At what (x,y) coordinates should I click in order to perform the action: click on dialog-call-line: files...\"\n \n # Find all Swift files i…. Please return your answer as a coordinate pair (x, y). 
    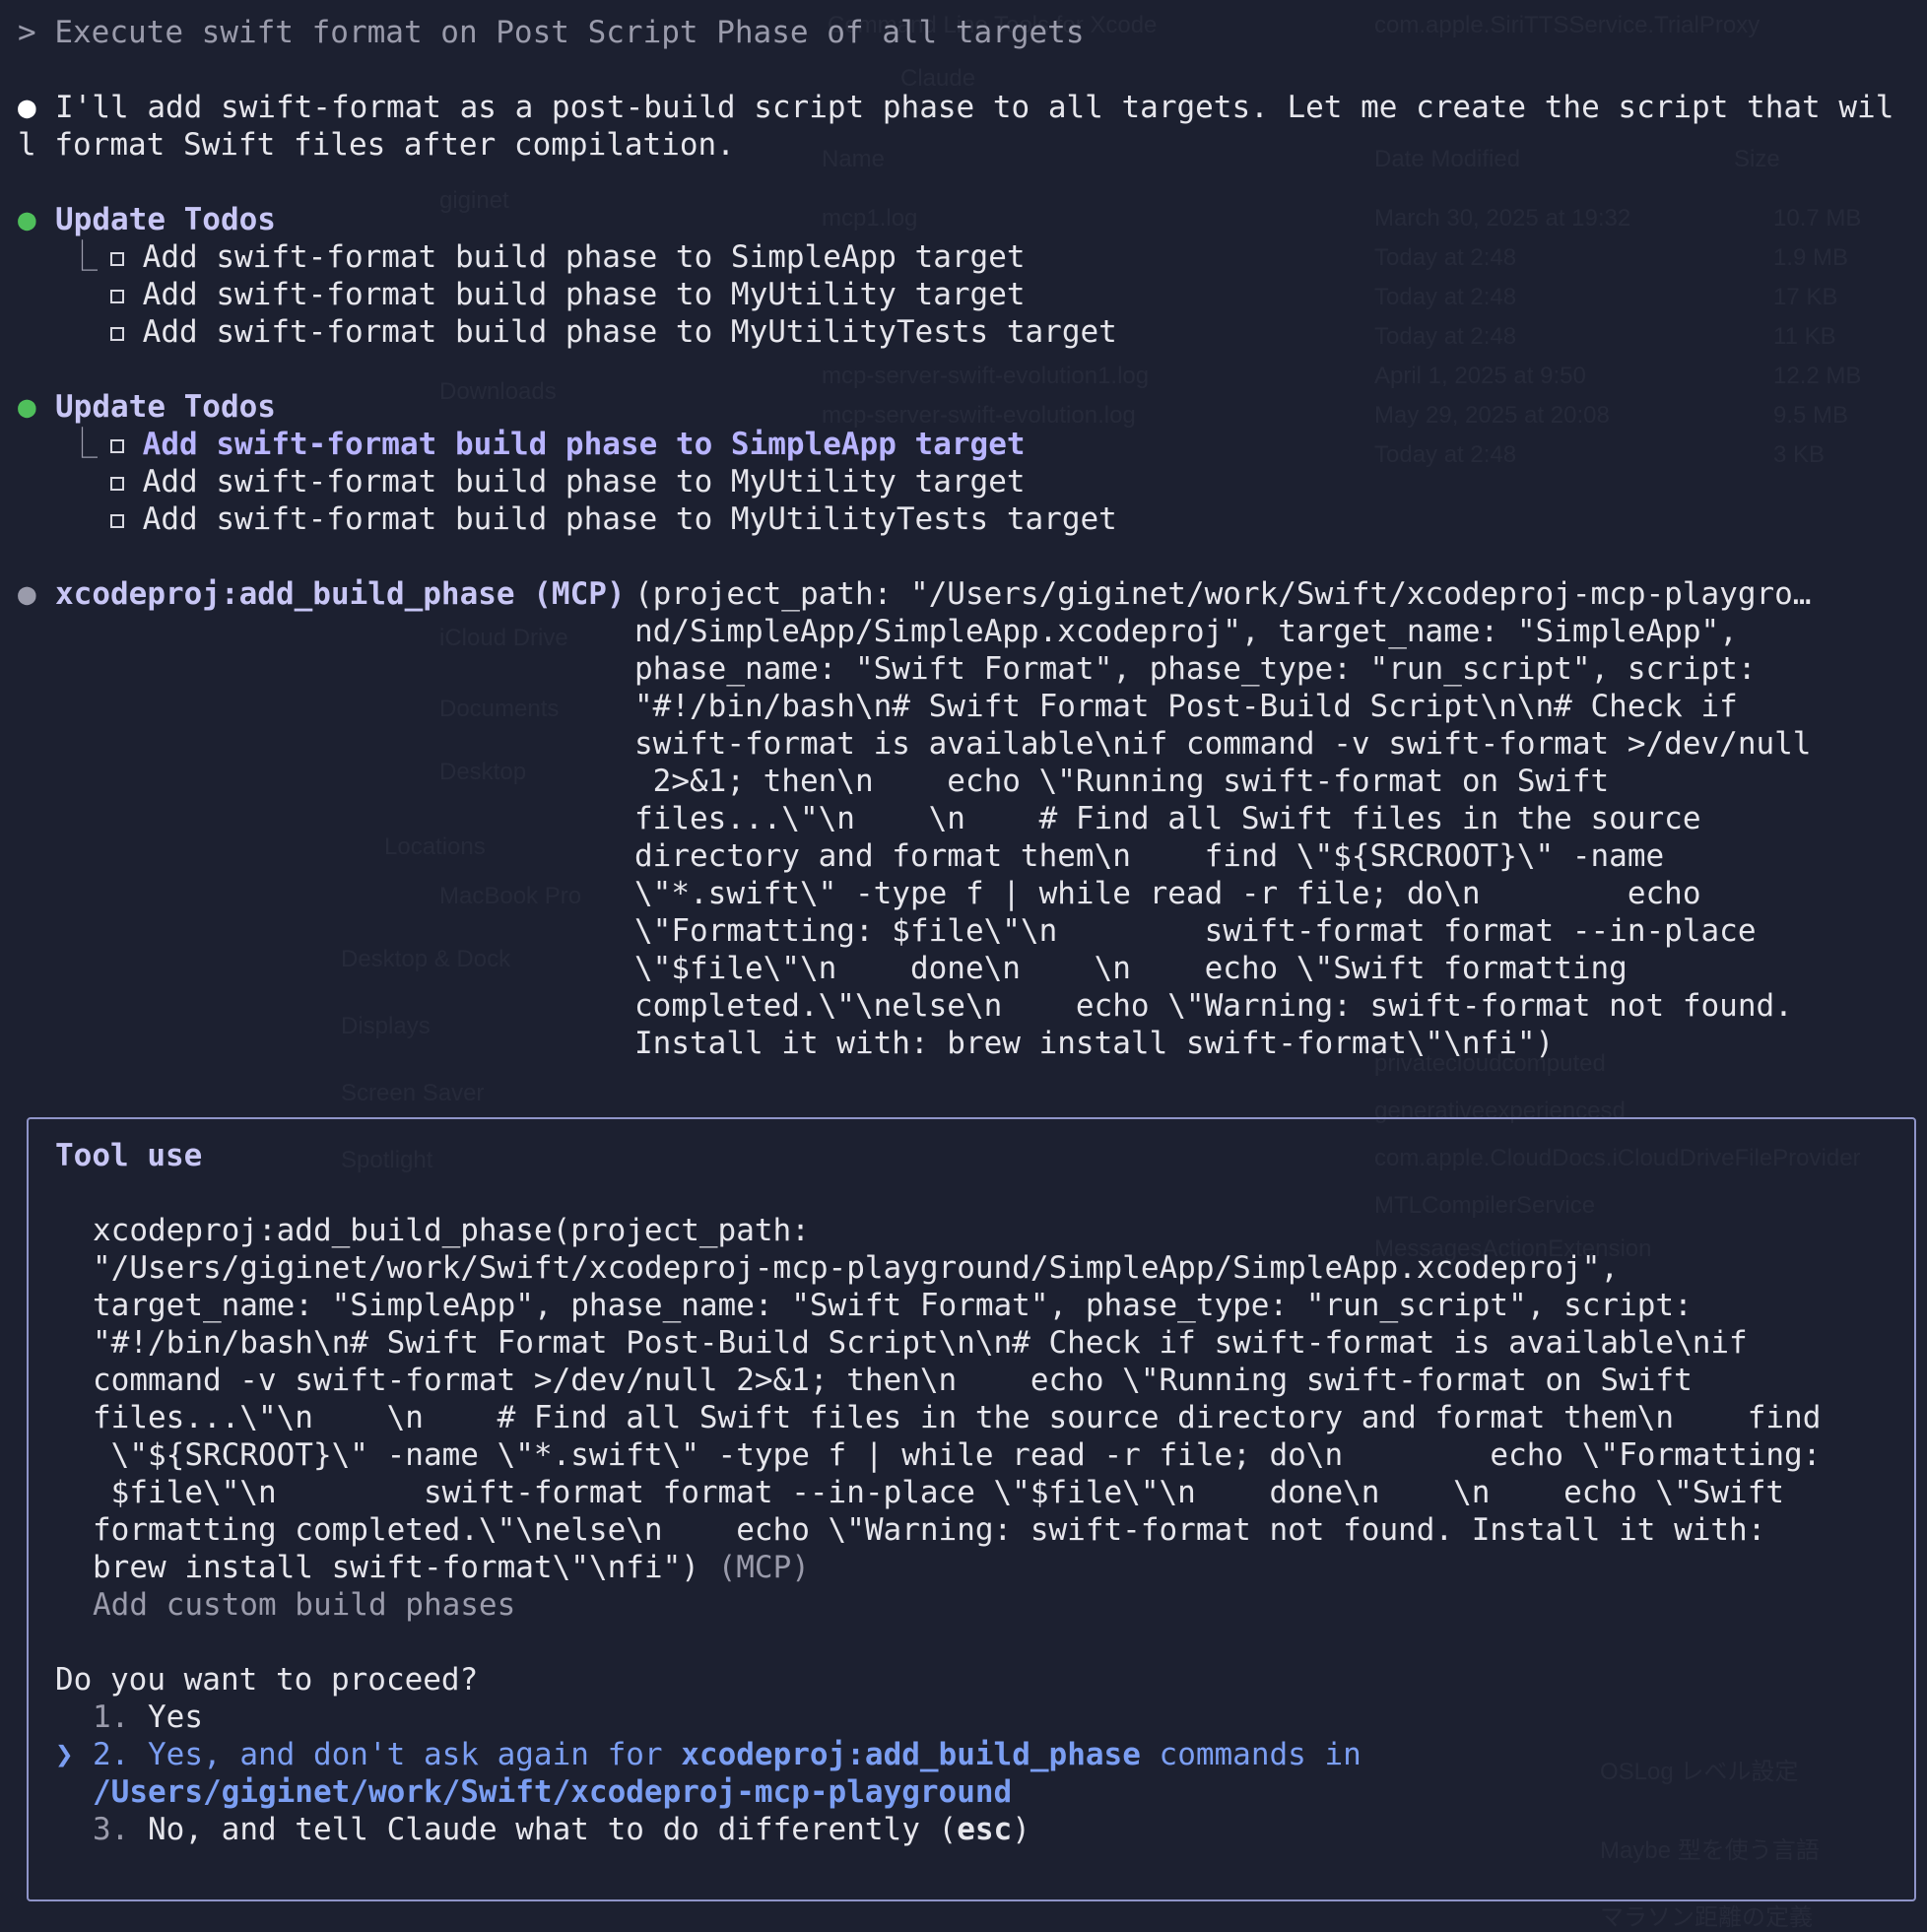
    Looking at the image, I should click on (957, 1417).